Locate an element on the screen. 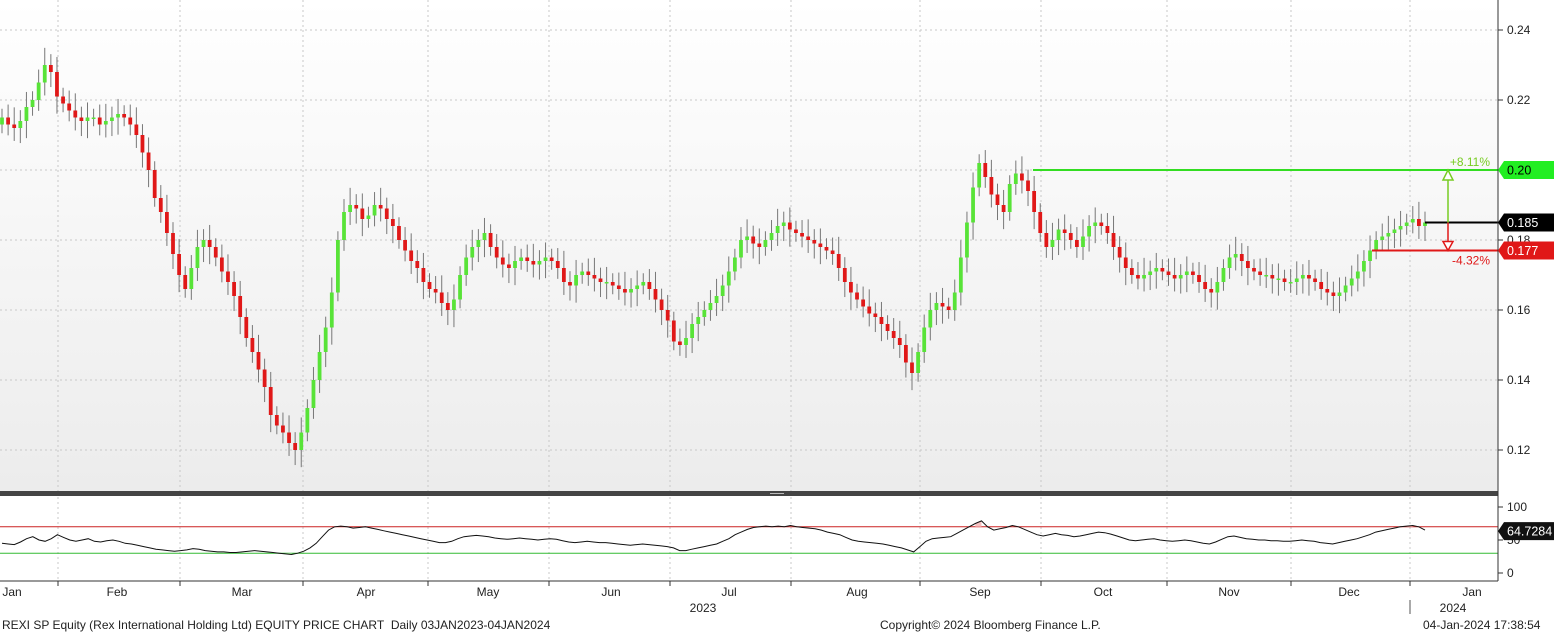  month-label: Aug is located at coordinates (856, 592).